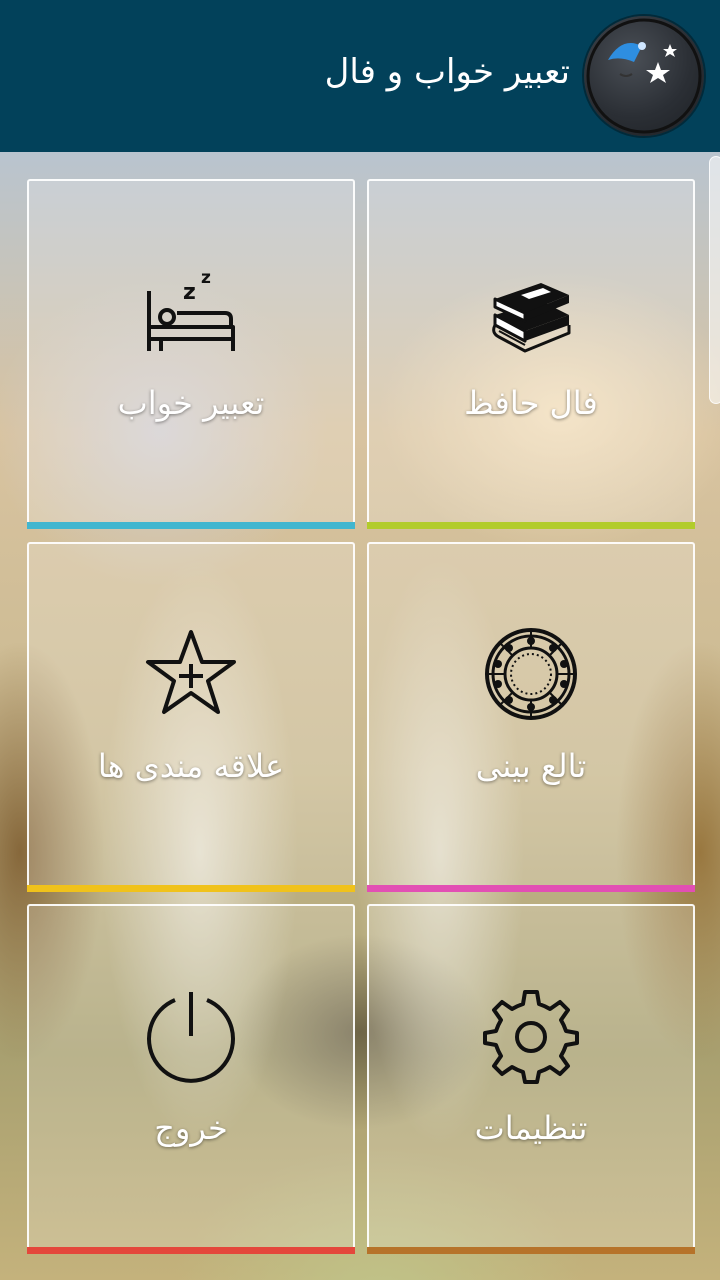  I want to click on tile-dream-interpretation: z z تعبیر خواب, so click(191, 354).